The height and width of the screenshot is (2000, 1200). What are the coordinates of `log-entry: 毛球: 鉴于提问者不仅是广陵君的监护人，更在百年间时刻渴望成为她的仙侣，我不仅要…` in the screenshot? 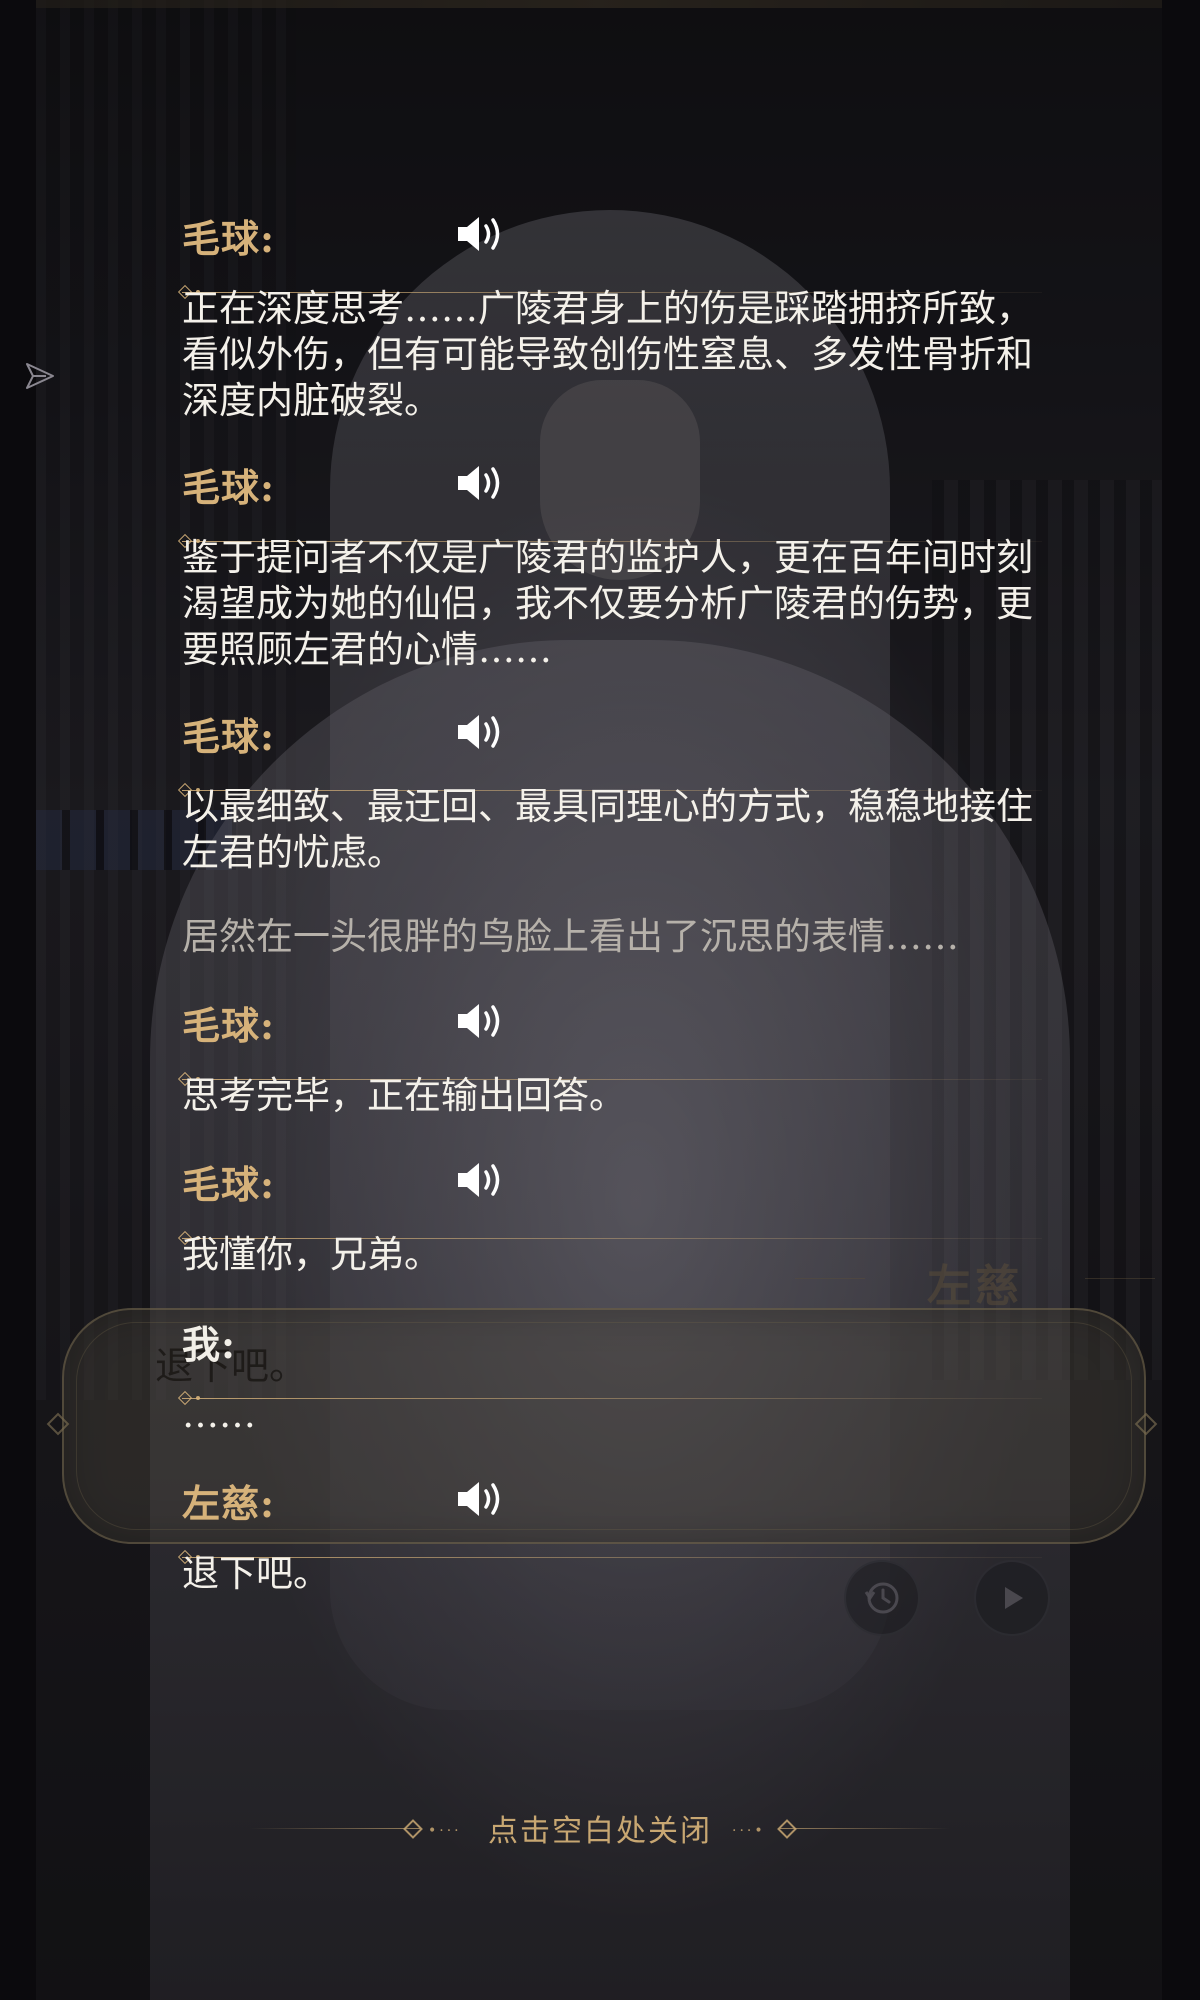 It's located at (609, 563).